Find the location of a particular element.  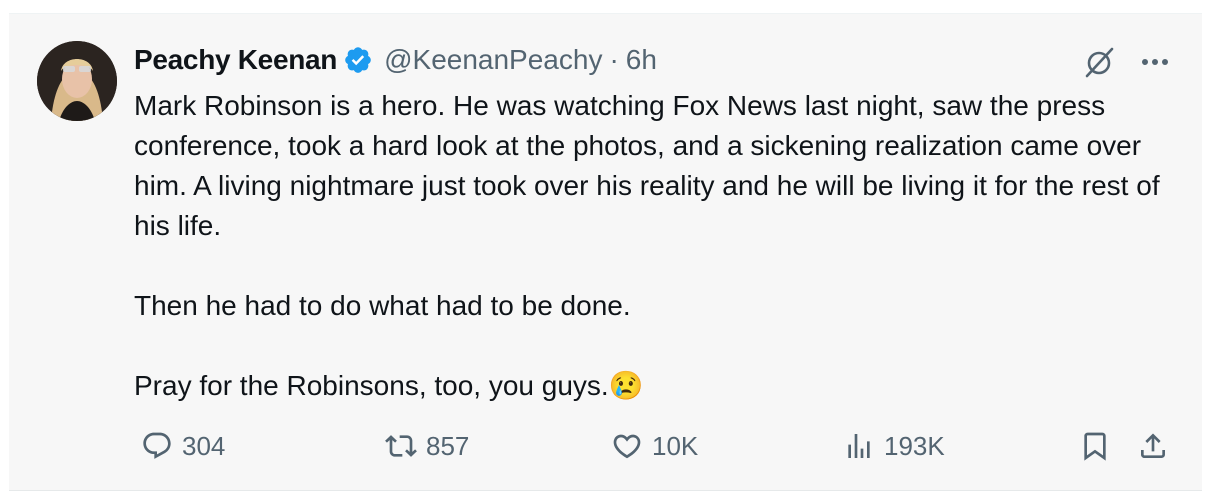

action-bar: 304 857 10K 193K is located at coordinates (656, 446).